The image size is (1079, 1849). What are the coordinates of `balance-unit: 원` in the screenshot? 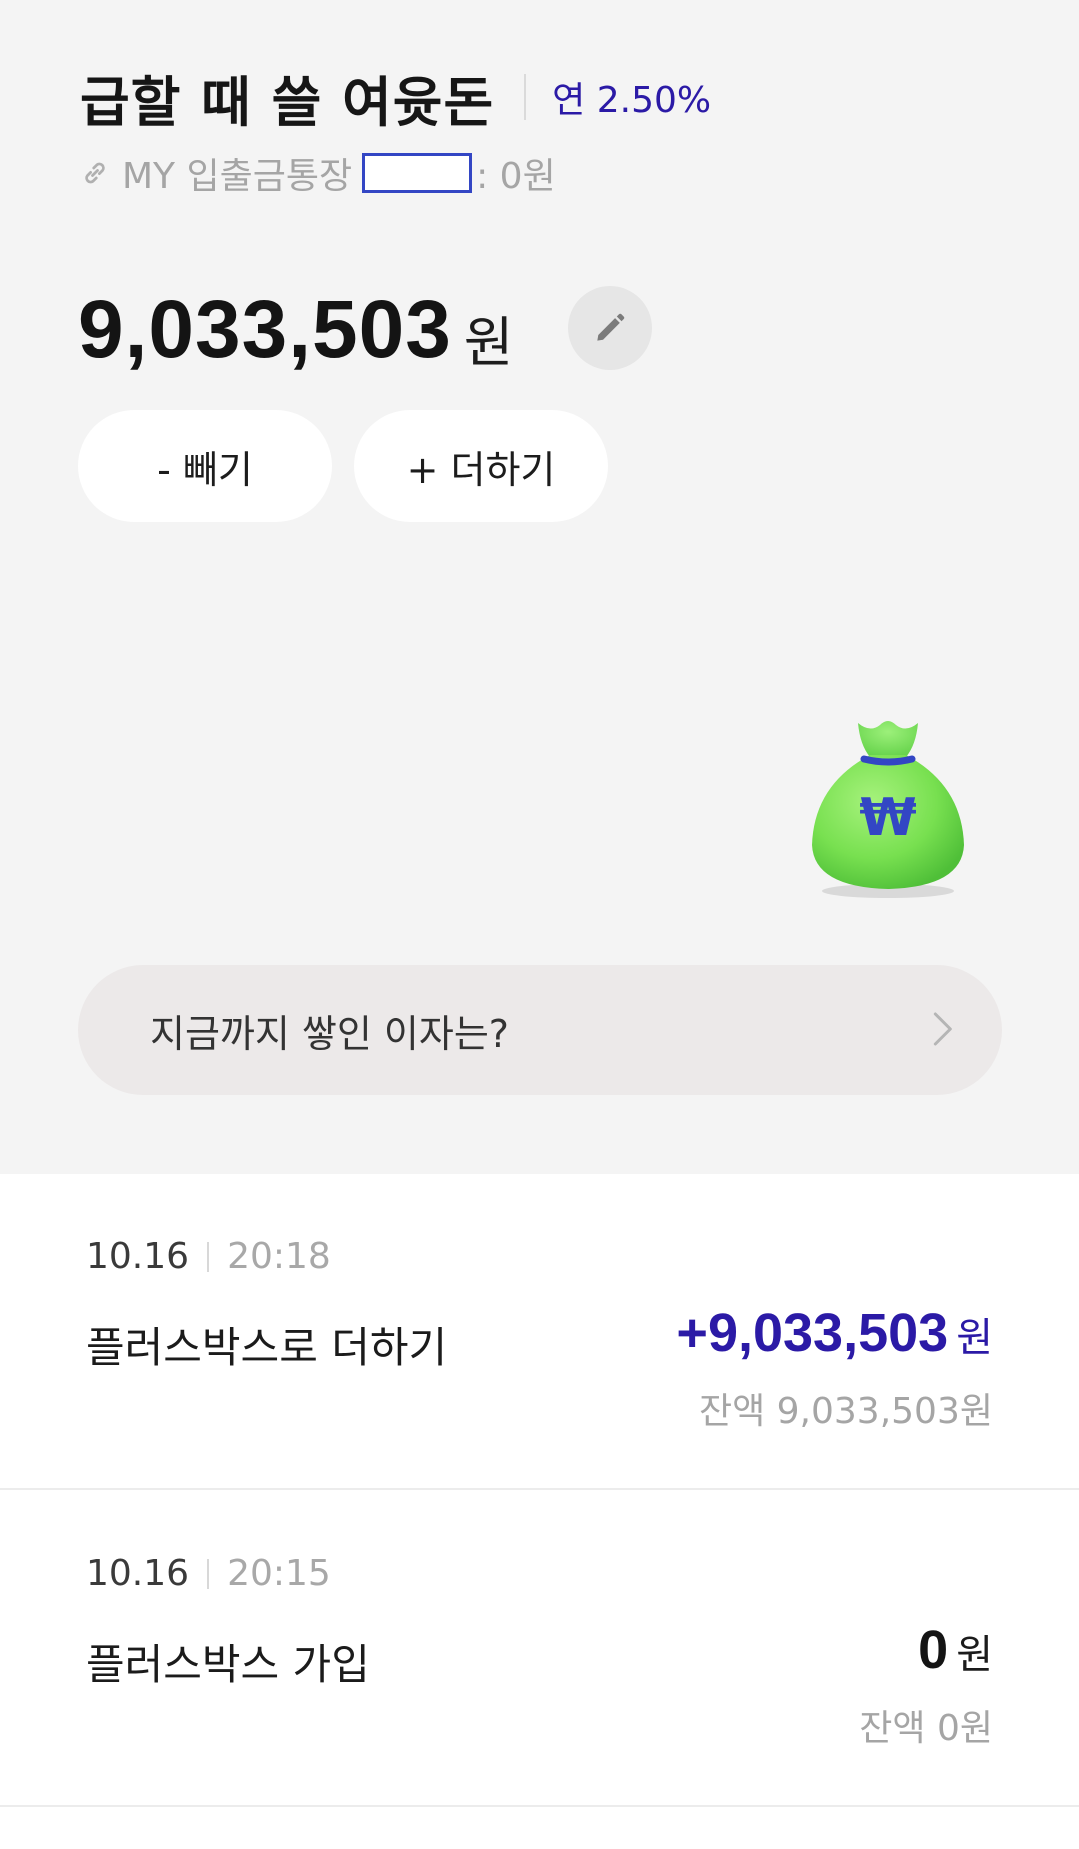 It's located at (488, 342).